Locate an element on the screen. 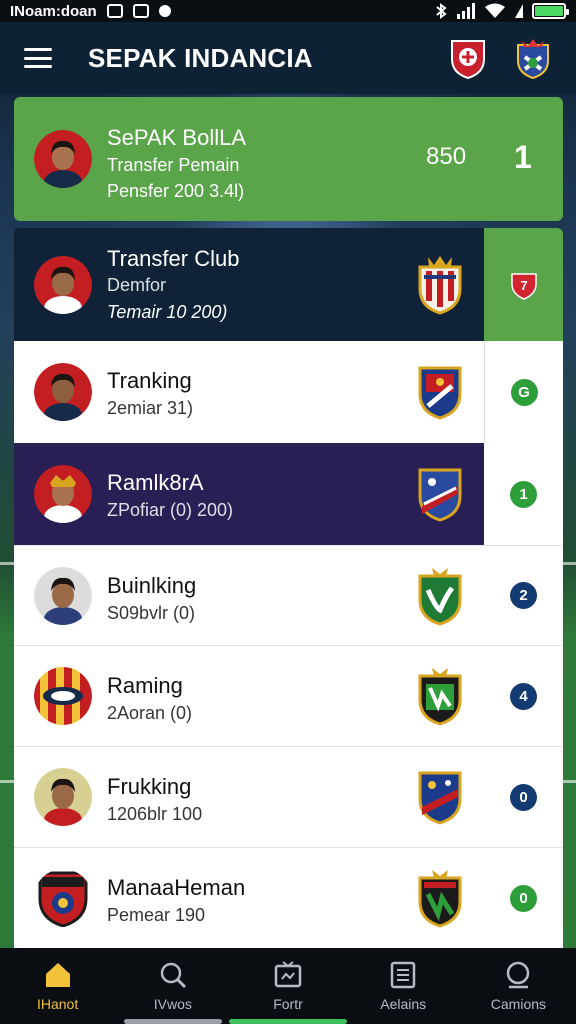  badge-cell: G is located at coordinates (523, 392).